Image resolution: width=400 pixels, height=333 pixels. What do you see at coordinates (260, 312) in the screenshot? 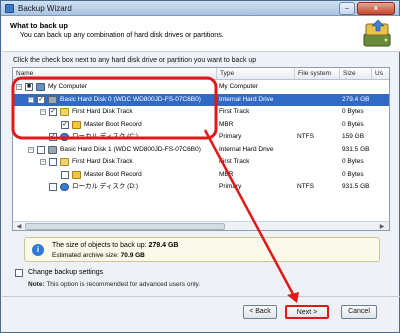
I see `back-button: < Back` at bounding box center [260, 312].